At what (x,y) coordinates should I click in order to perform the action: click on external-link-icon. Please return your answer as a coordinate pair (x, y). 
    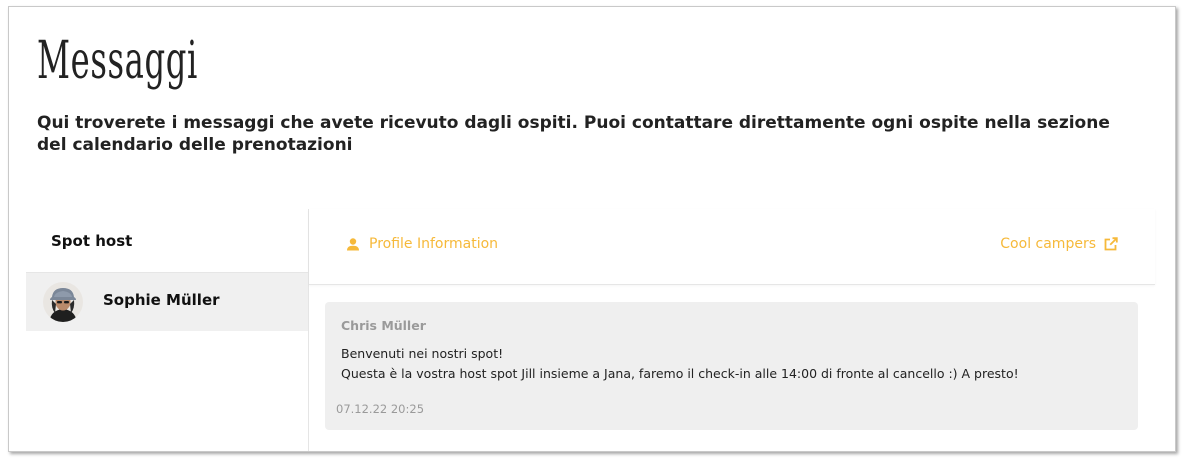
    Looking at the image, I should click on (1111, 244).